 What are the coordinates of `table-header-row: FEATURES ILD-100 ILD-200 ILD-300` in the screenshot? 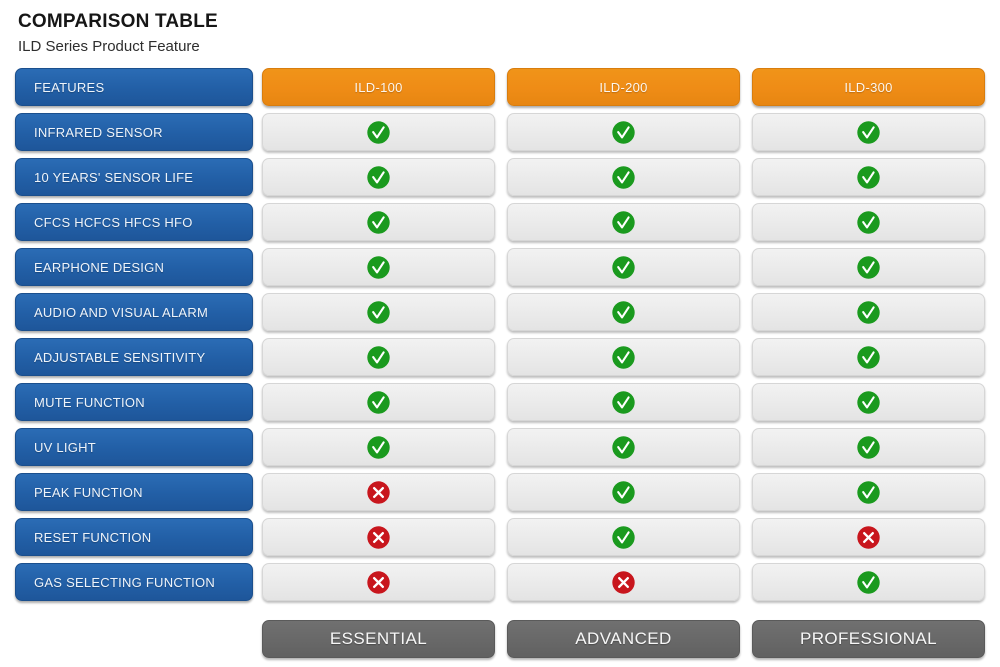 It's located at (500, 90).